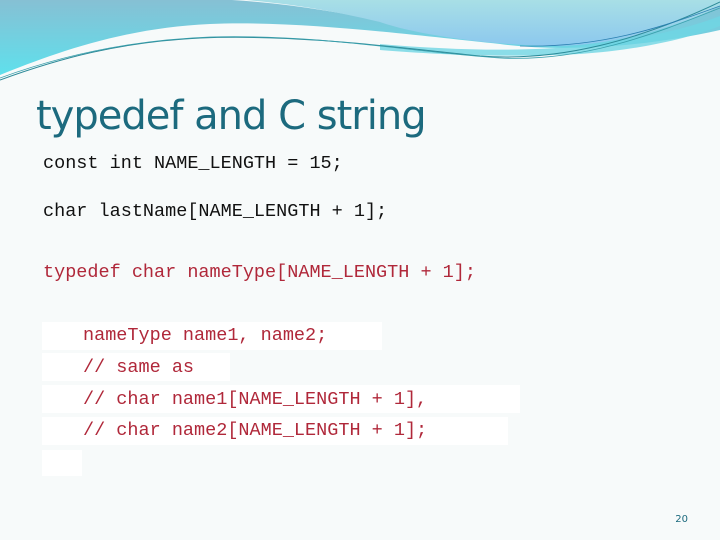 This screenshot has width=720, height=540. I want to click on code-typedef-line: typedef char nameType[NAME_LENGTH + 1];, so click(259, 272).